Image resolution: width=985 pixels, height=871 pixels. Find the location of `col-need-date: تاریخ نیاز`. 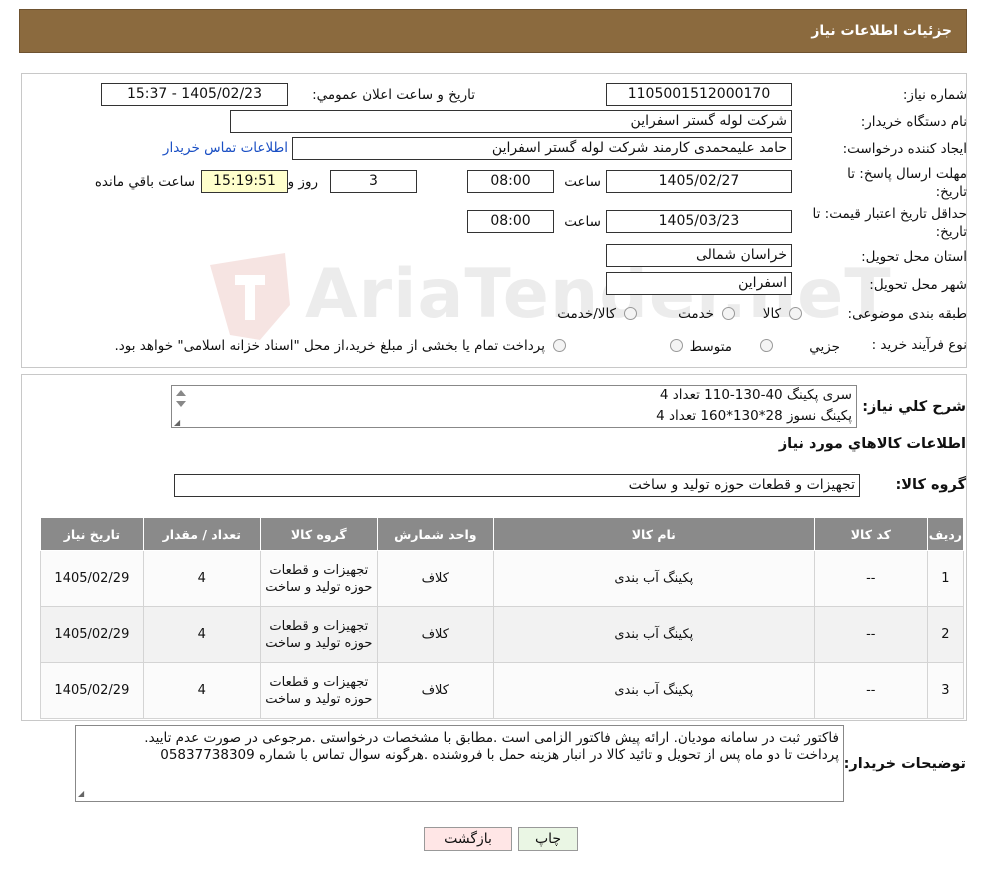

col-need-date: تاریخ نیاز is located at coordinates (92, 534).